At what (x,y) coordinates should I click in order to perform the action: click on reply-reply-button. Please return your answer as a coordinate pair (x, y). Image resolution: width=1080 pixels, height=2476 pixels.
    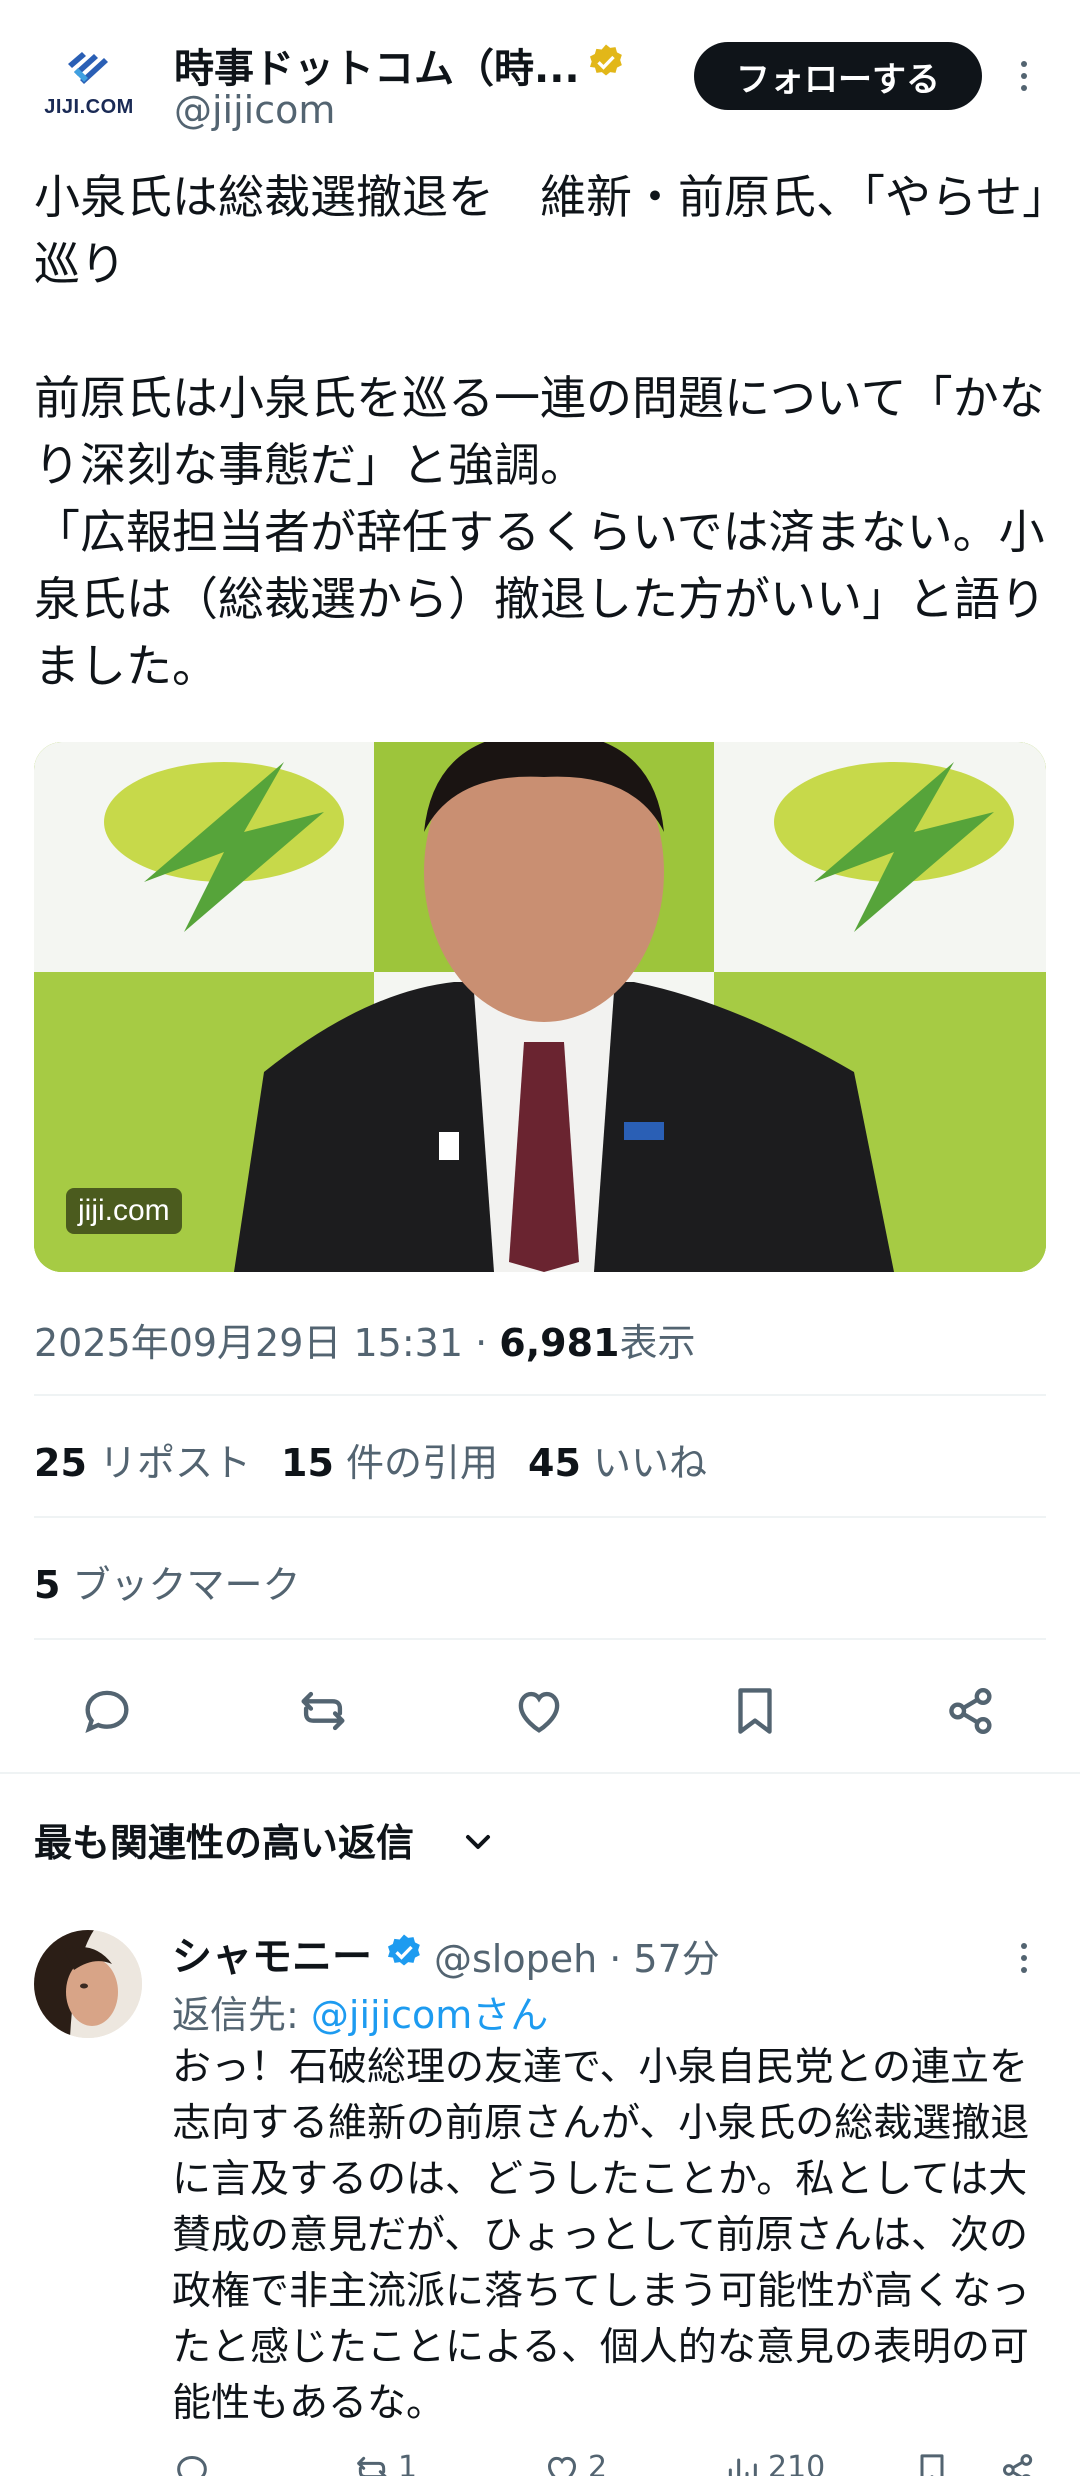
    Looking at the image, I should click on (192, 2463).